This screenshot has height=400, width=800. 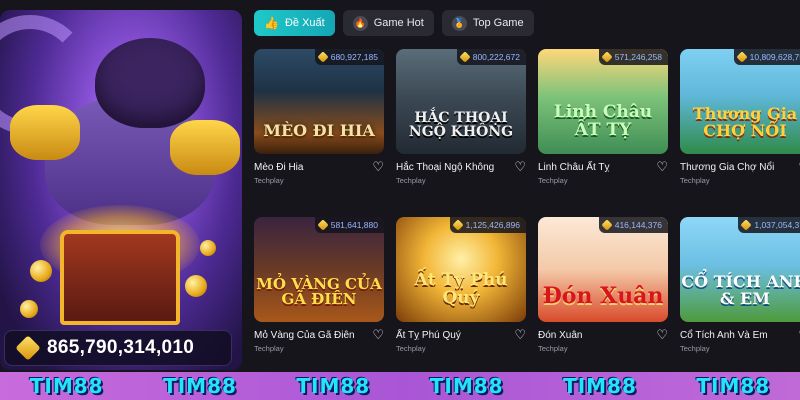 What do you see at coordinates (120, 277) in the screenshot?
I see `treasure-chest` at bounding box center [120, 277].